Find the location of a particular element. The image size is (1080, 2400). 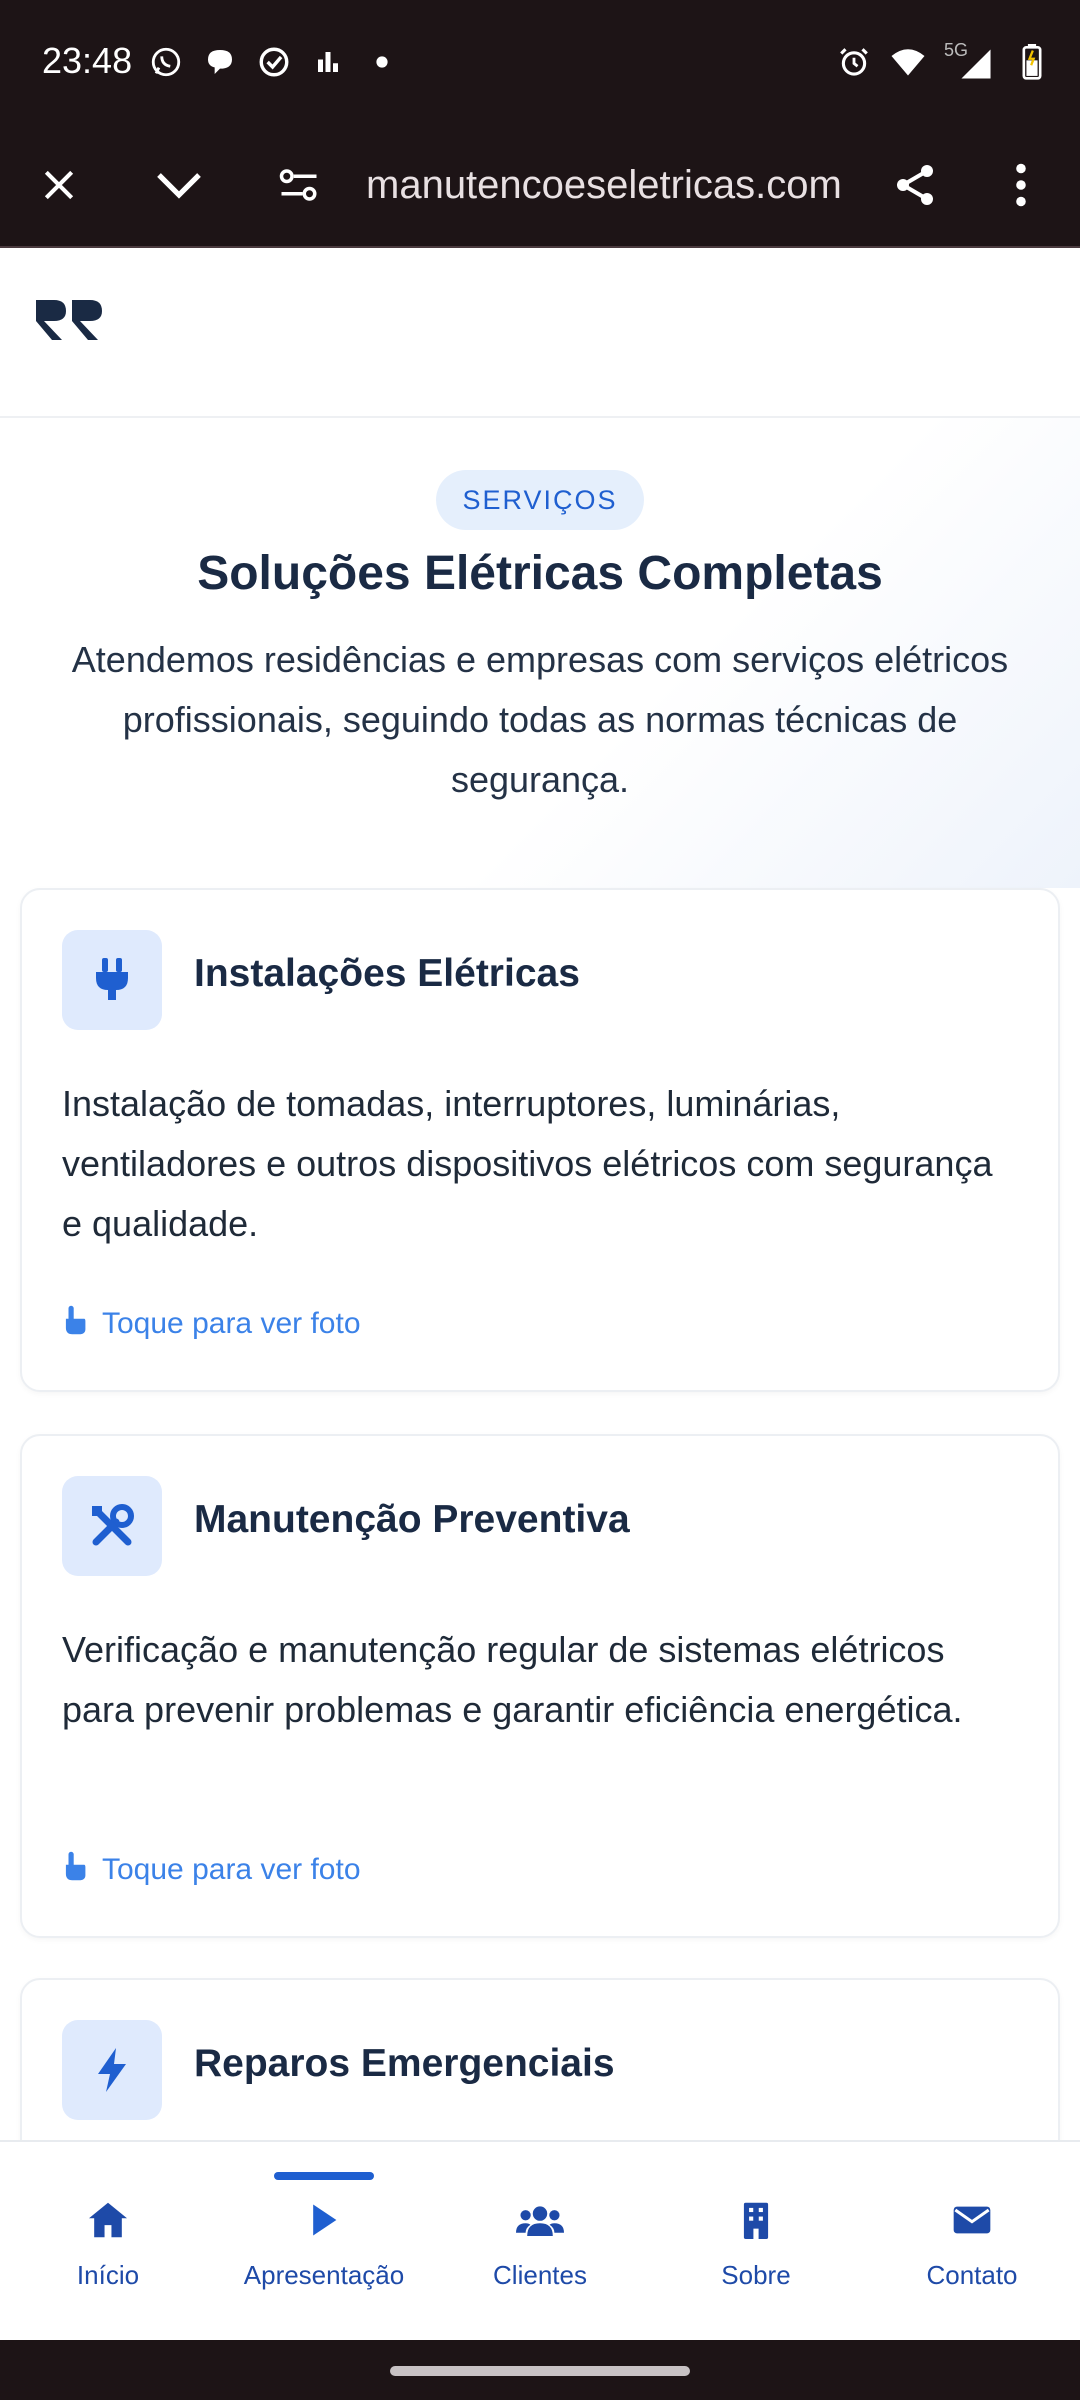

site-header is located at coordinates (540, 334).